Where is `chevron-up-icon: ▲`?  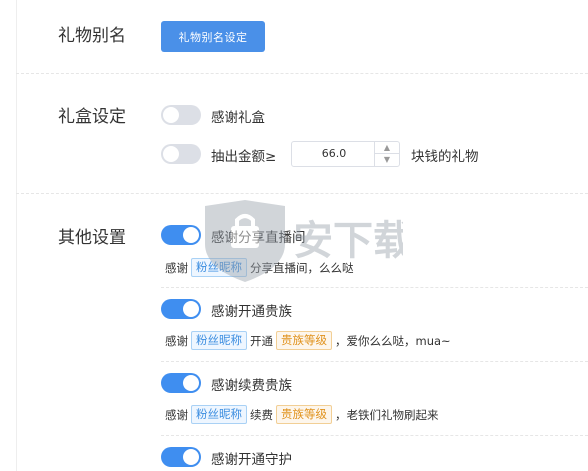
chevron-up-icon: ▲ is located at coordinates (387, 148).